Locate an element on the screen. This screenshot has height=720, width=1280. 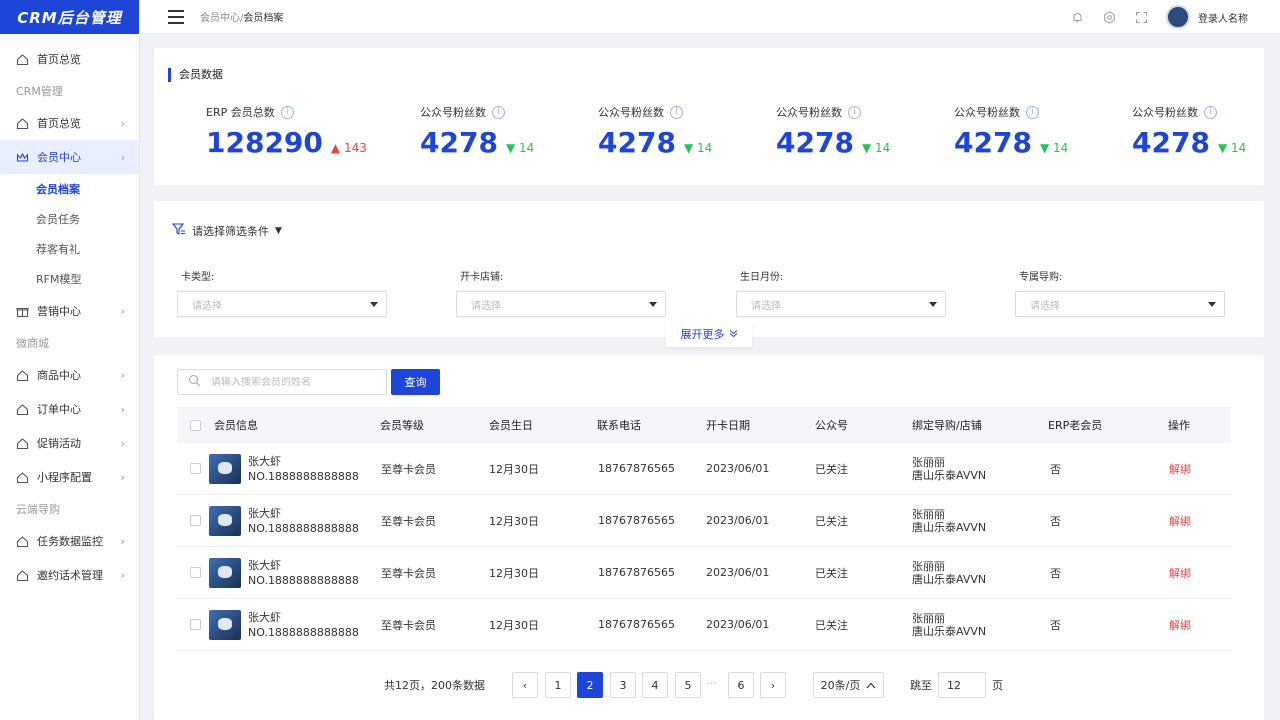
filter-guide: 专属导购: 请选择 is located at coordinates (1120, 292).